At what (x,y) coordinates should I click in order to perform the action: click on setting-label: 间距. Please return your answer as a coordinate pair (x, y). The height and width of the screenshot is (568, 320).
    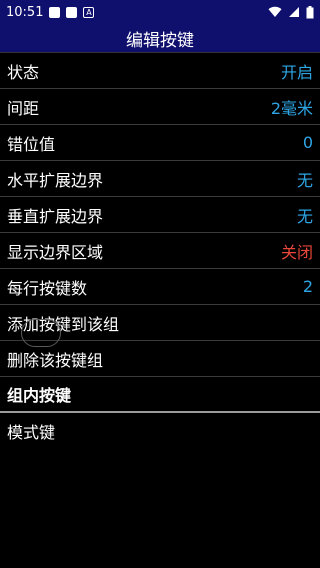
    Looking at the image, I should click on (23, 108).